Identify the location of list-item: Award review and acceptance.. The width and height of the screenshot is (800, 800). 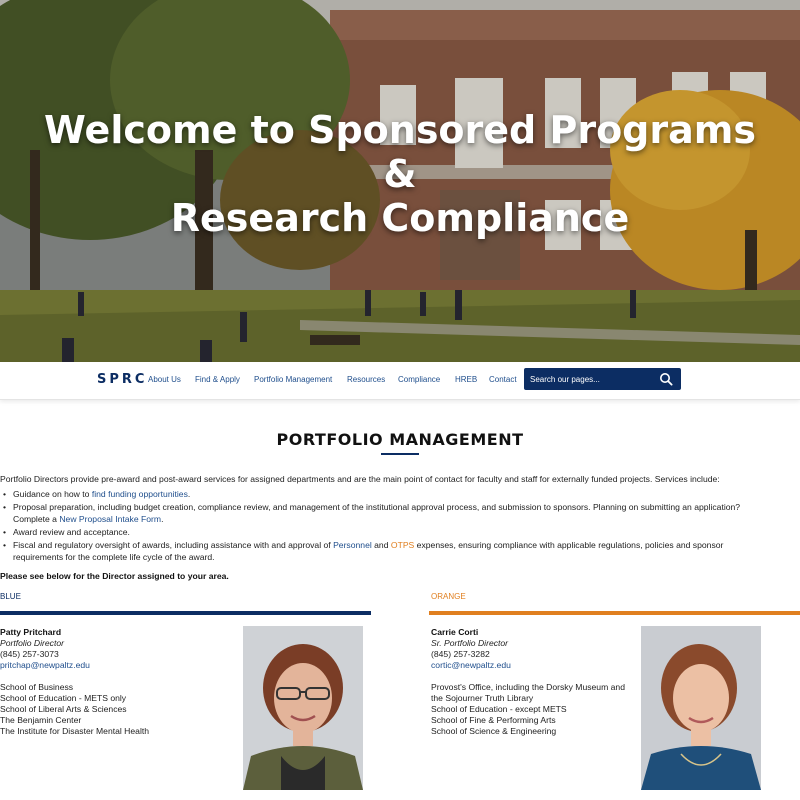
(385, 532).